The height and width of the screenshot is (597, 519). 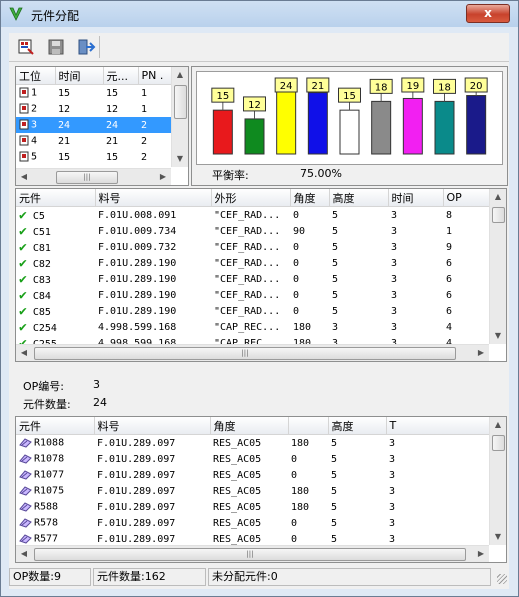 I want to click on op-component-column-header: 高度, so click(x=357, y=426).